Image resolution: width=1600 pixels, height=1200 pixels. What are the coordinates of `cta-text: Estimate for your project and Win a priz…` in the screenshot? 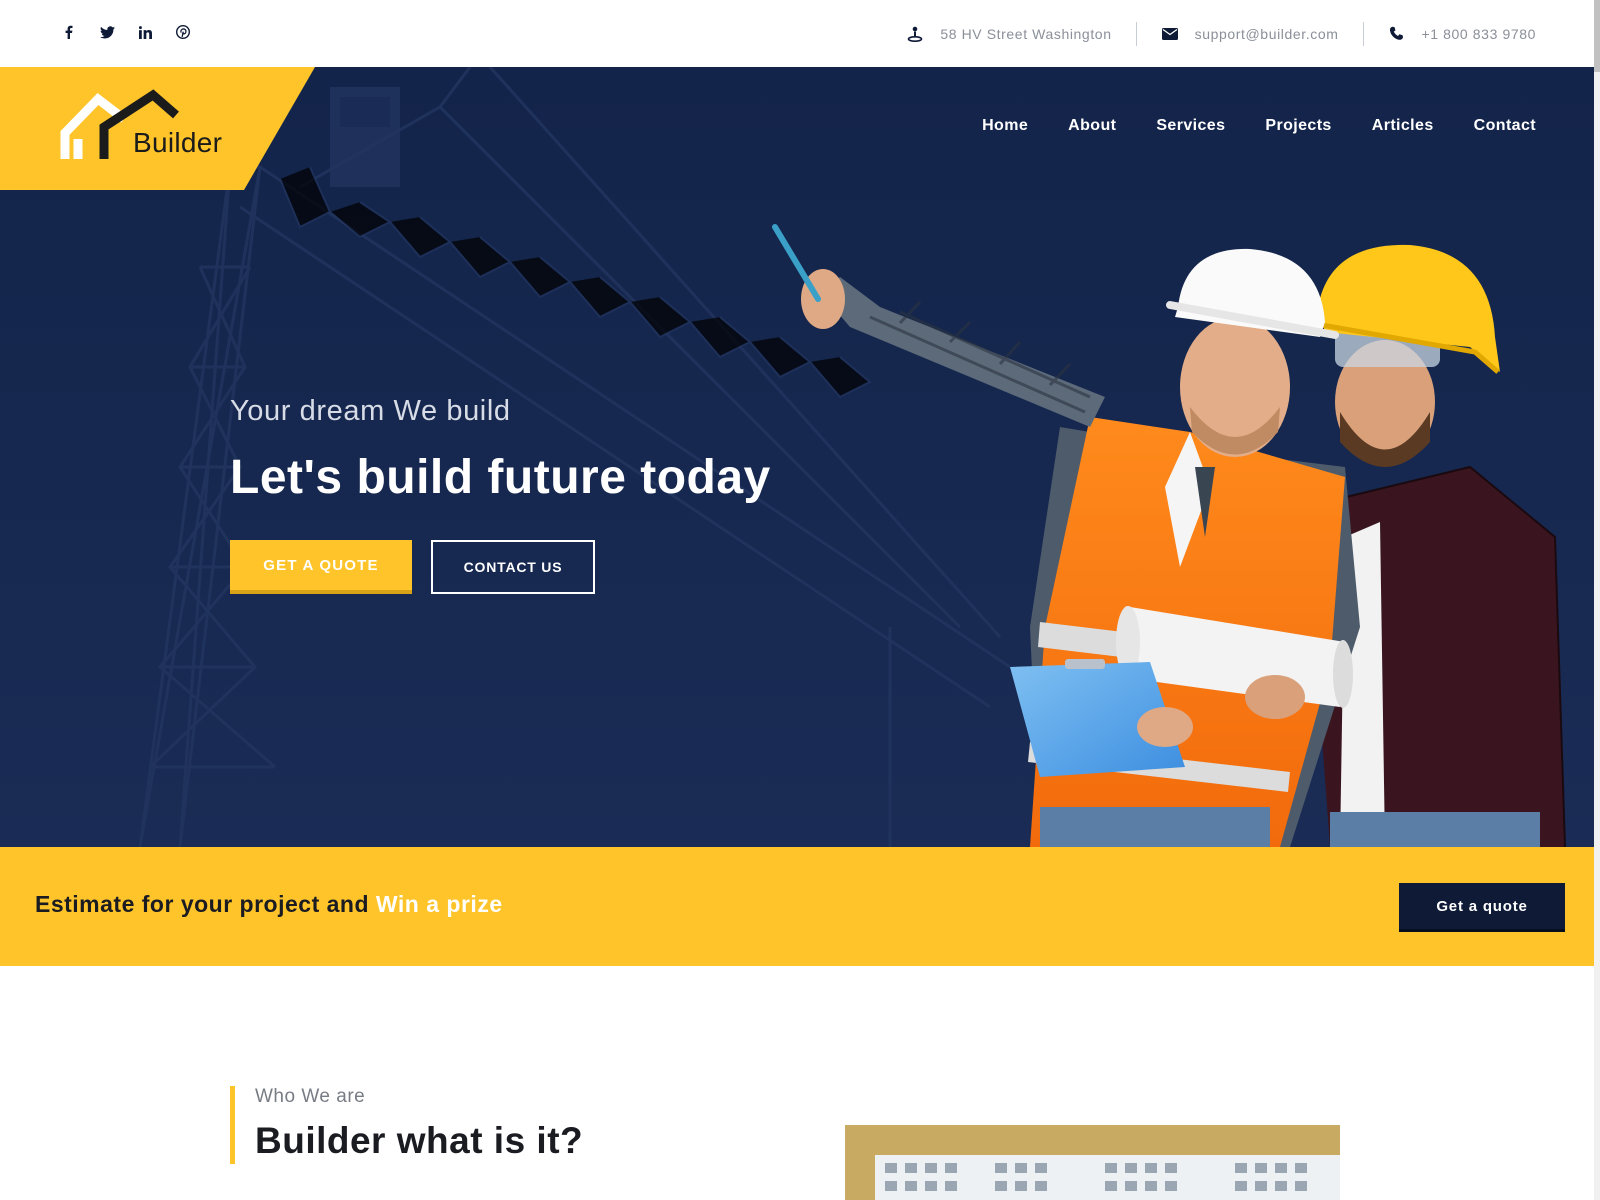 It's located at (269, 904).